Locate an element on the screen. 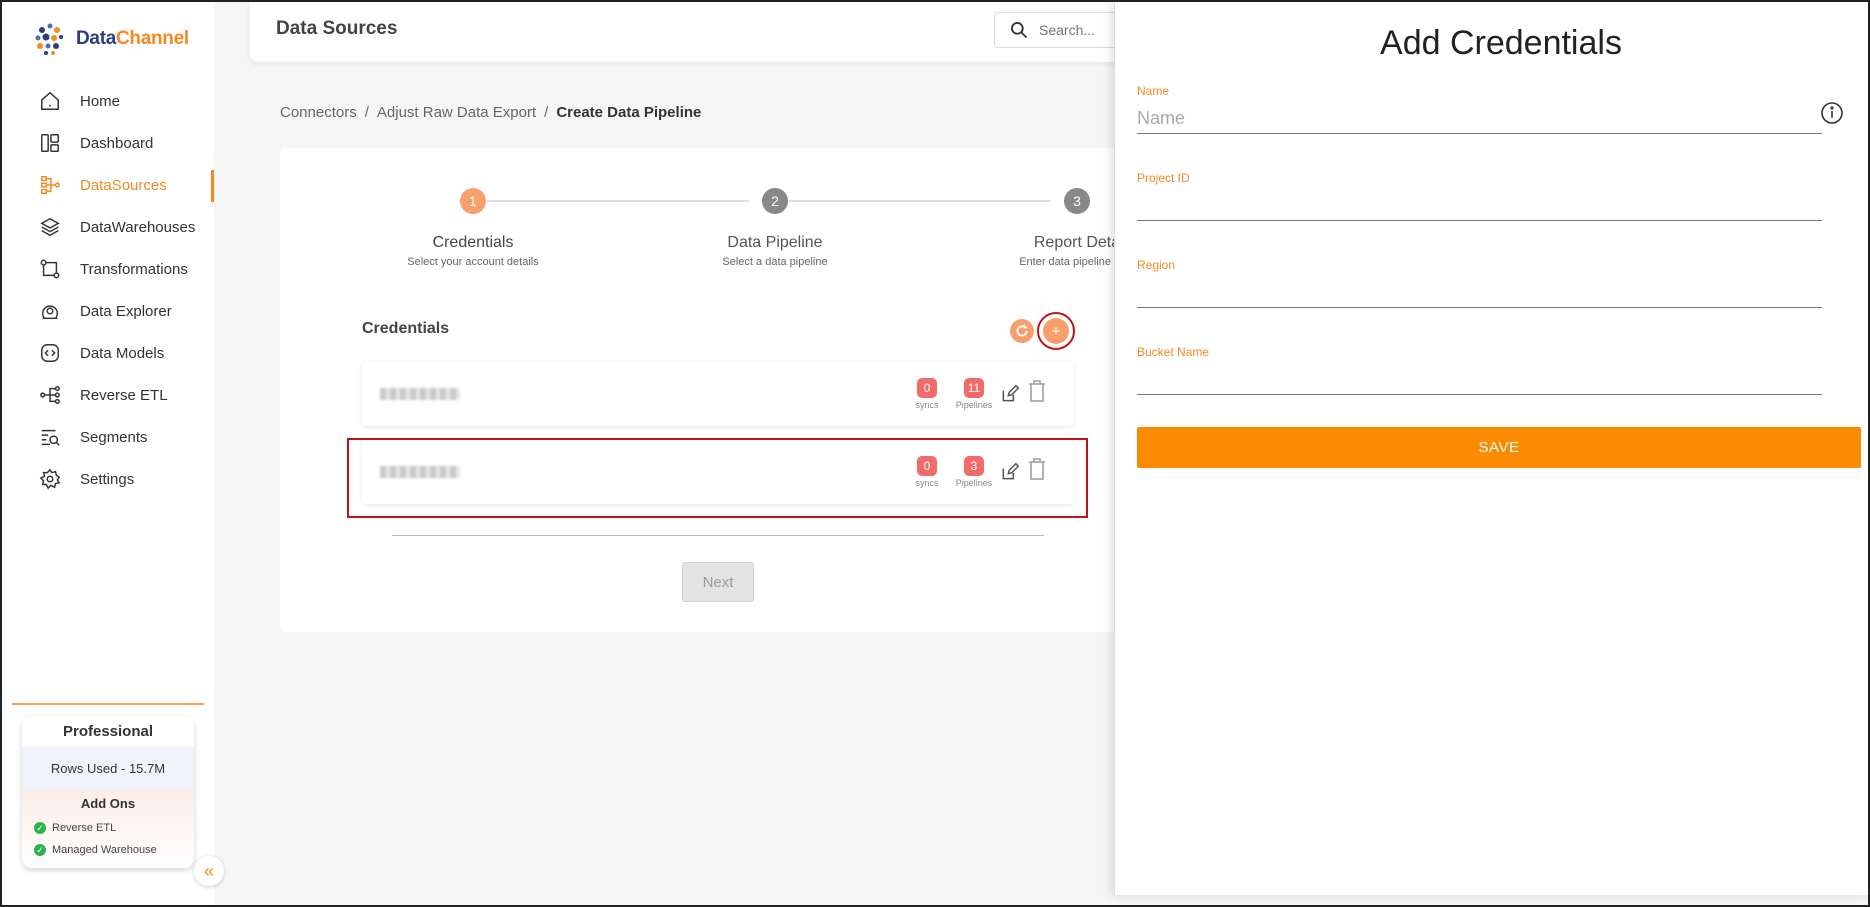 This screenshot has height=907, width=1870. region-field: Region is located at coordinates (1479, 283).